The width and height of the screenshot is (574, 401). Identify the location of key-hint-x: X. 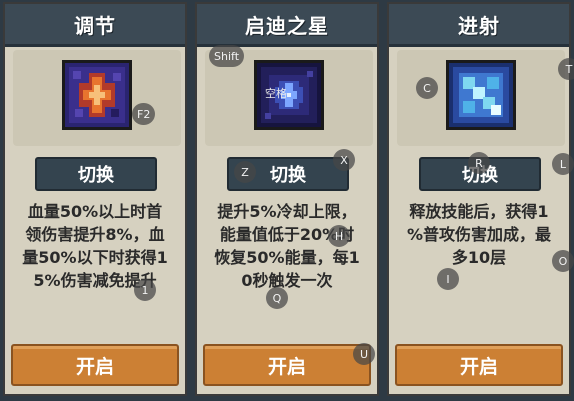
(344, 160).